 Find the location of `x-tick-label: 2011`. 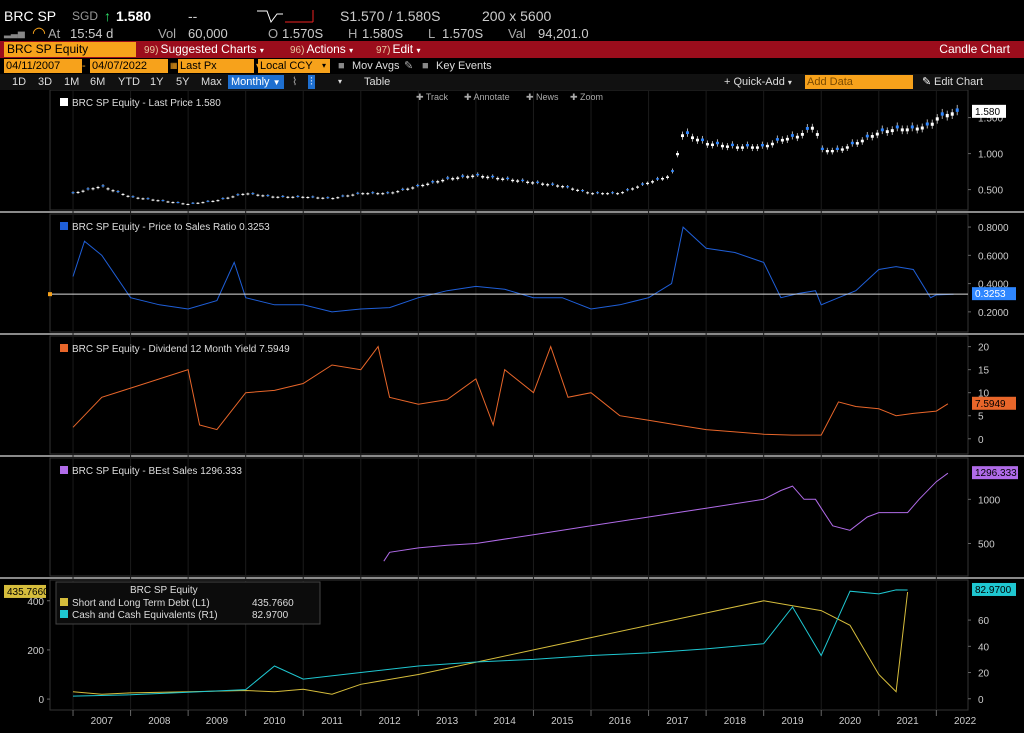

x-tick-label: 2011 is located at coordinates (332, 721).